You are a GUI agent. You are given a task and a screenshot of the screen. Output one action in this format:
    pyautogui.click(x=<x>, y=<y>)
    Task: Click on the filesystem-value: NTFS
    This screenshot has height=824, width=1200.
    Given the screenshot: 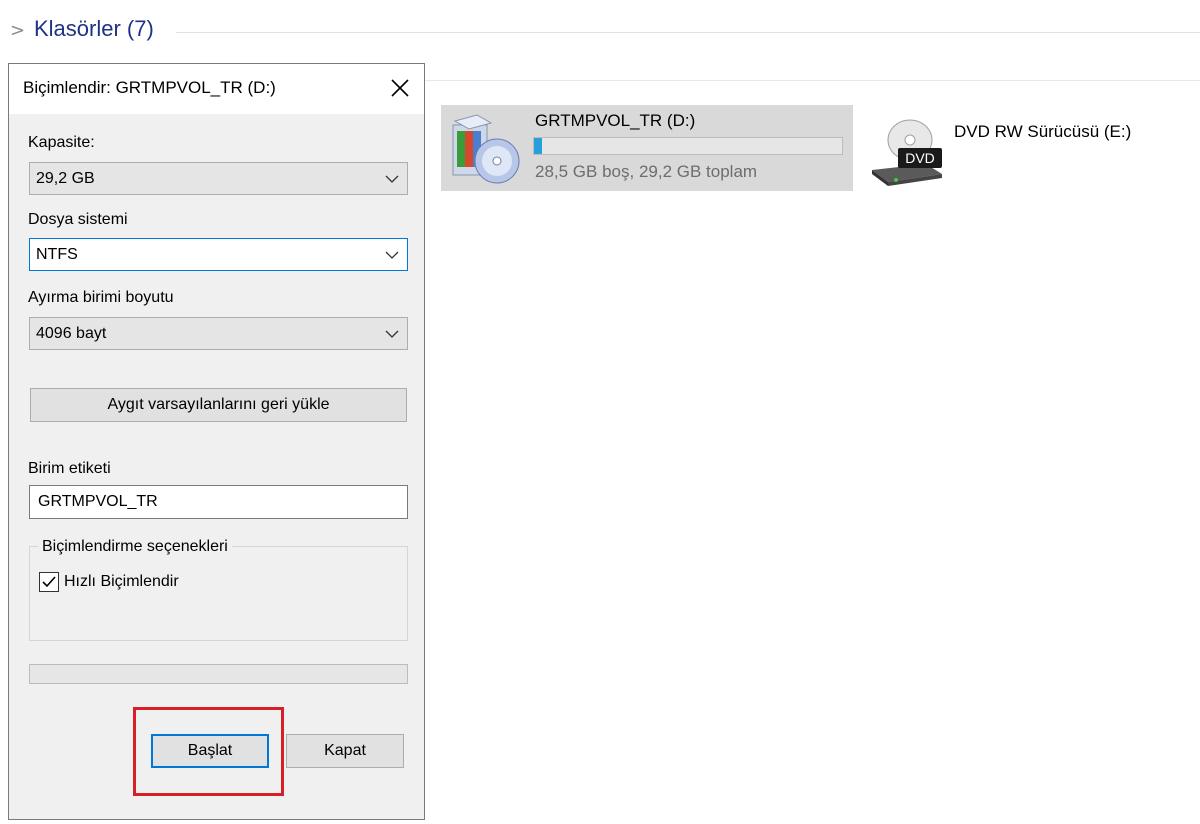 What is the action you would take?
    pyautogui.click(x=57, y=254)
    